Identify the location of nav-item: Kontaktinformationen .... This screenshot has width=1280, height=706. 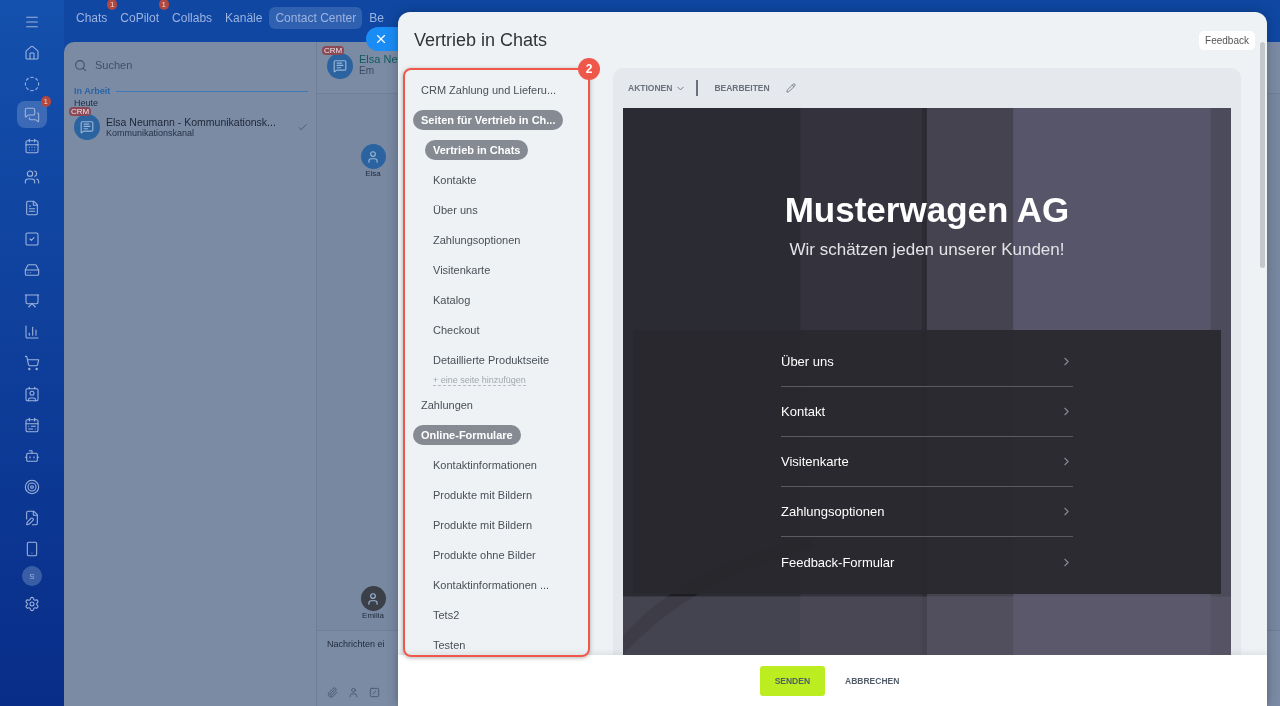
(491, 585).